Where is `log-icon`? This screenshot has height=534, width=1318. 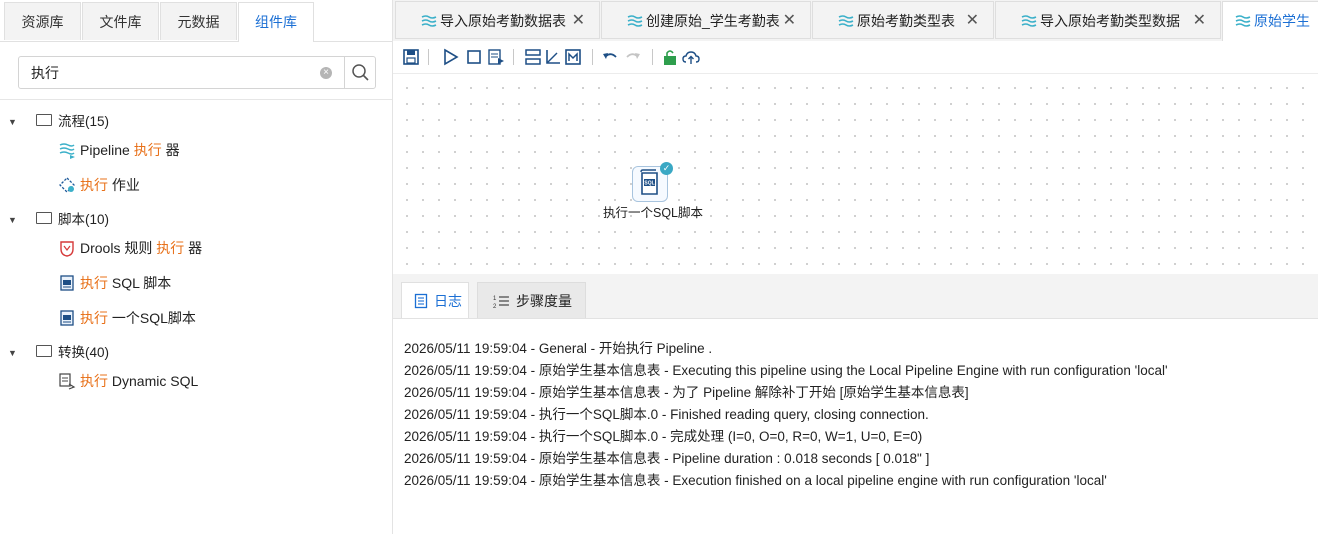 log-icon is located at coordinates (421, 301).